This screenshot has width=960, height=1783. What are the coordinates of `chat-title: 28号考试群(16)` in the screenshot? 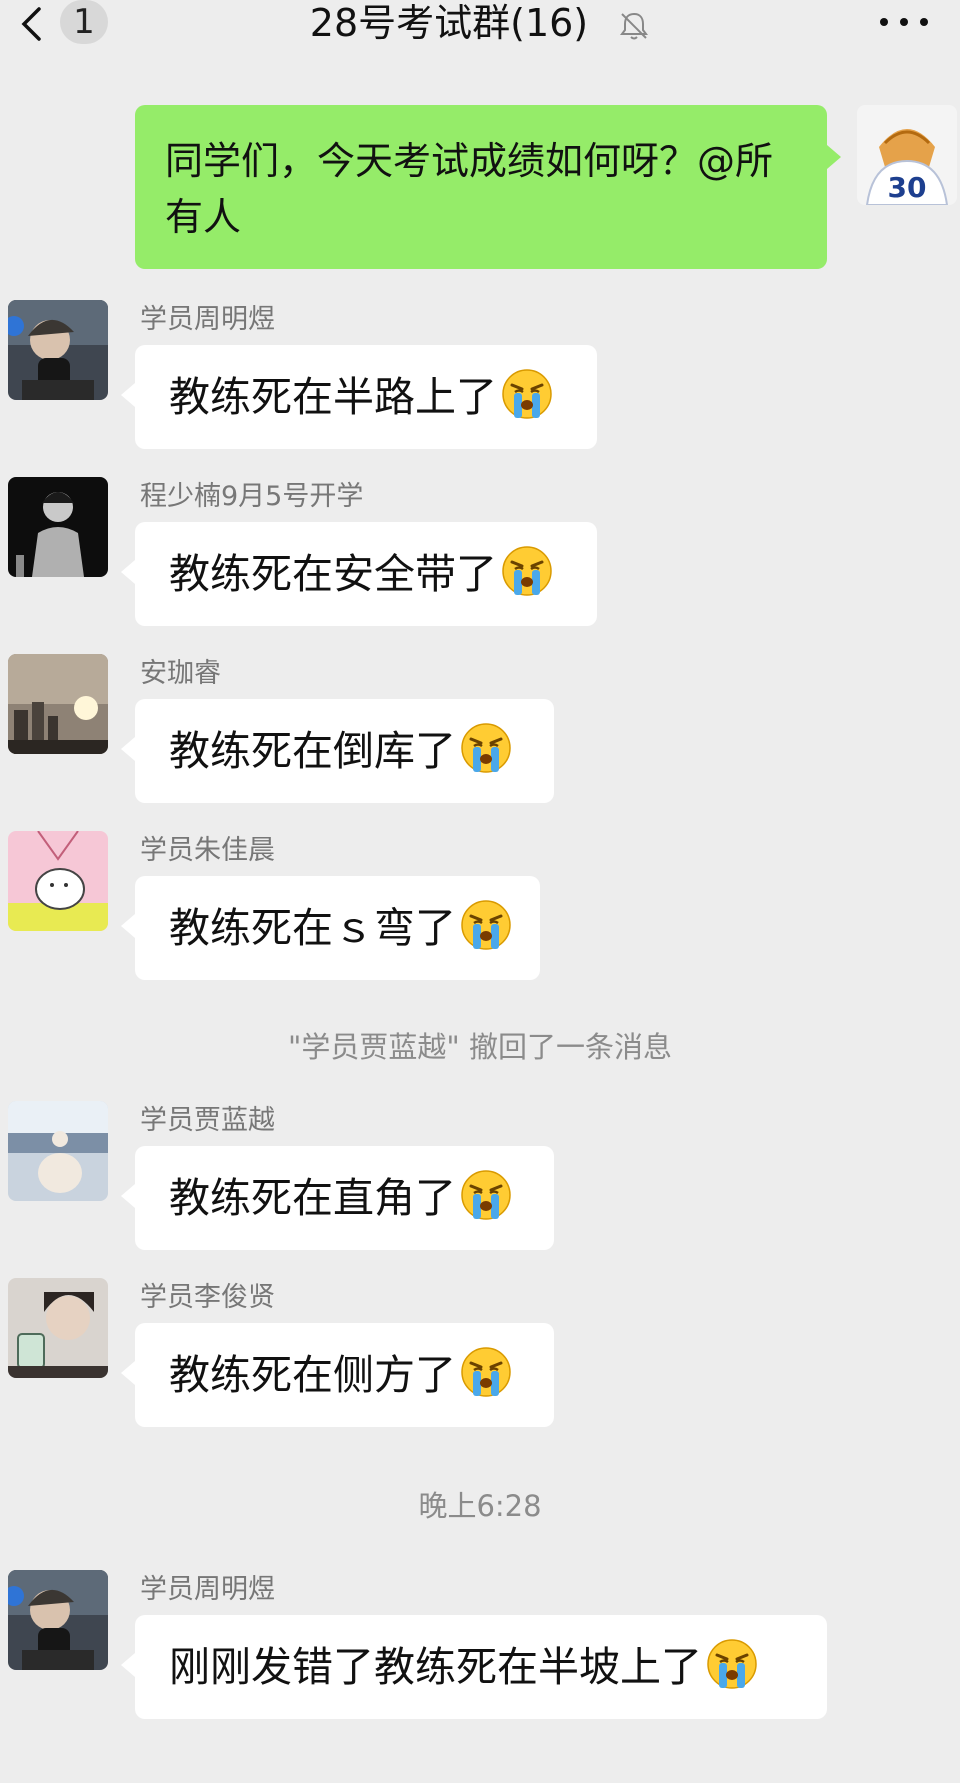 It's located at (480, 24).